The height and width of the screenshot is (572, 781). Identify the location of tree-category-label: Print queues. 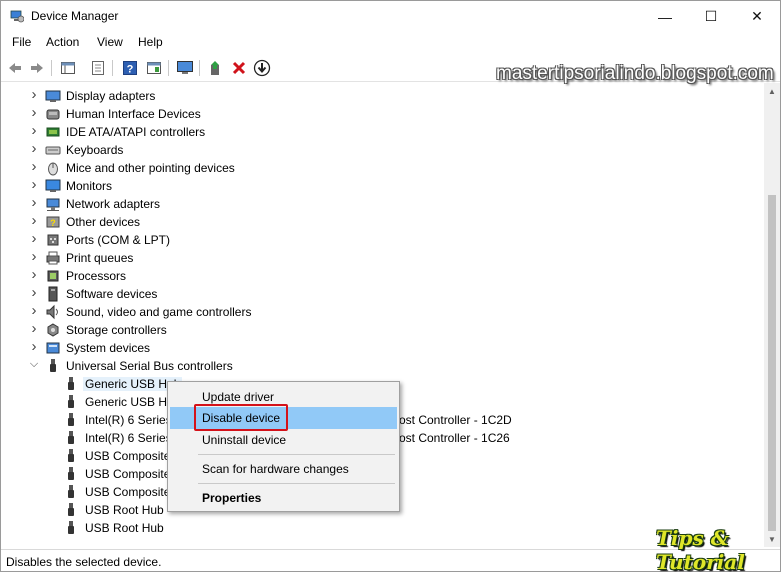
(100, 258).